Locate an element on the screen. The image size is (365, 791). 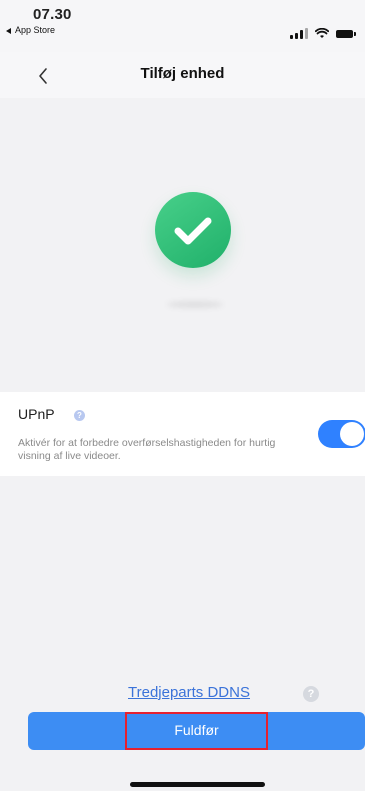
check-icon is located at coordinates (193, 231).